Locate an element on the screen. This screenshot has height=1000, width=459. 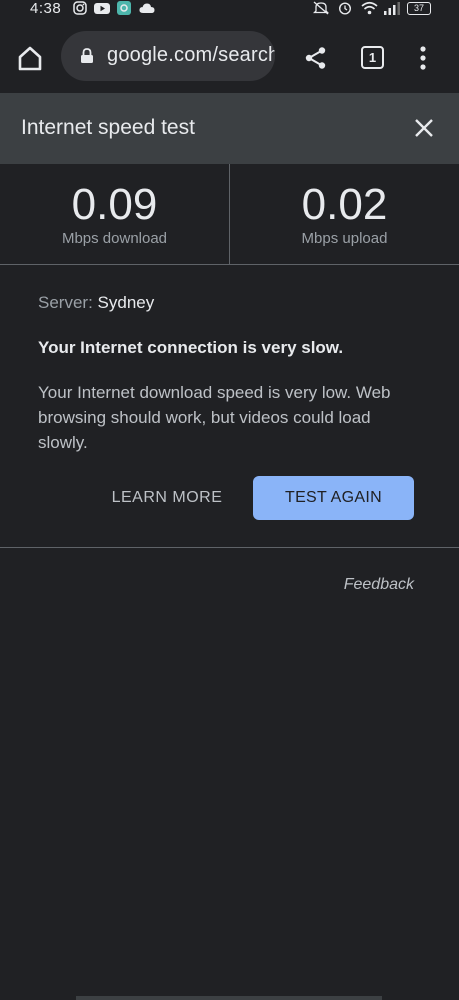
home-icon is located at coordinates (30, 58).